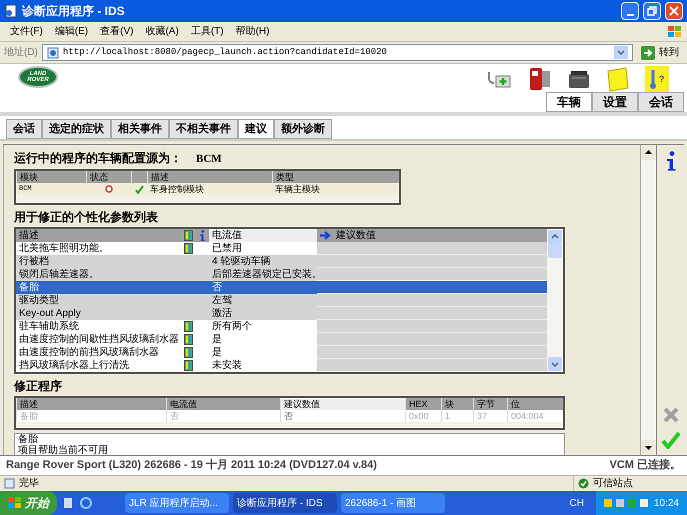  I want to click on close-button, so click(674, 11).